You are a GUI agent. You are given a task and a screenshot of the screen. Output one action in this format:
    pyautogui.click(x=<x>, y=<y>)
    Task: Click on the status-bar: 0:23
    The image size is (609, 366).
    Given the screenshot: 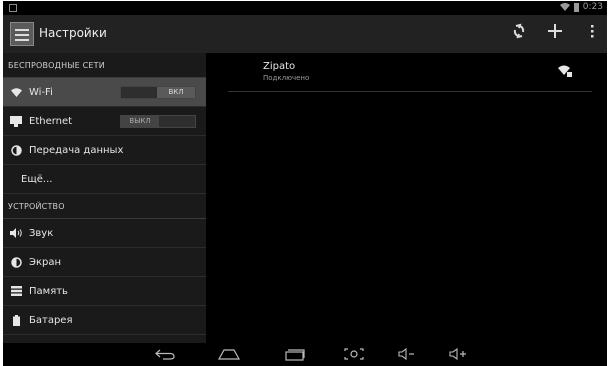 What is the action you would take?
    pyautogui.click(x=305, y=8)
    